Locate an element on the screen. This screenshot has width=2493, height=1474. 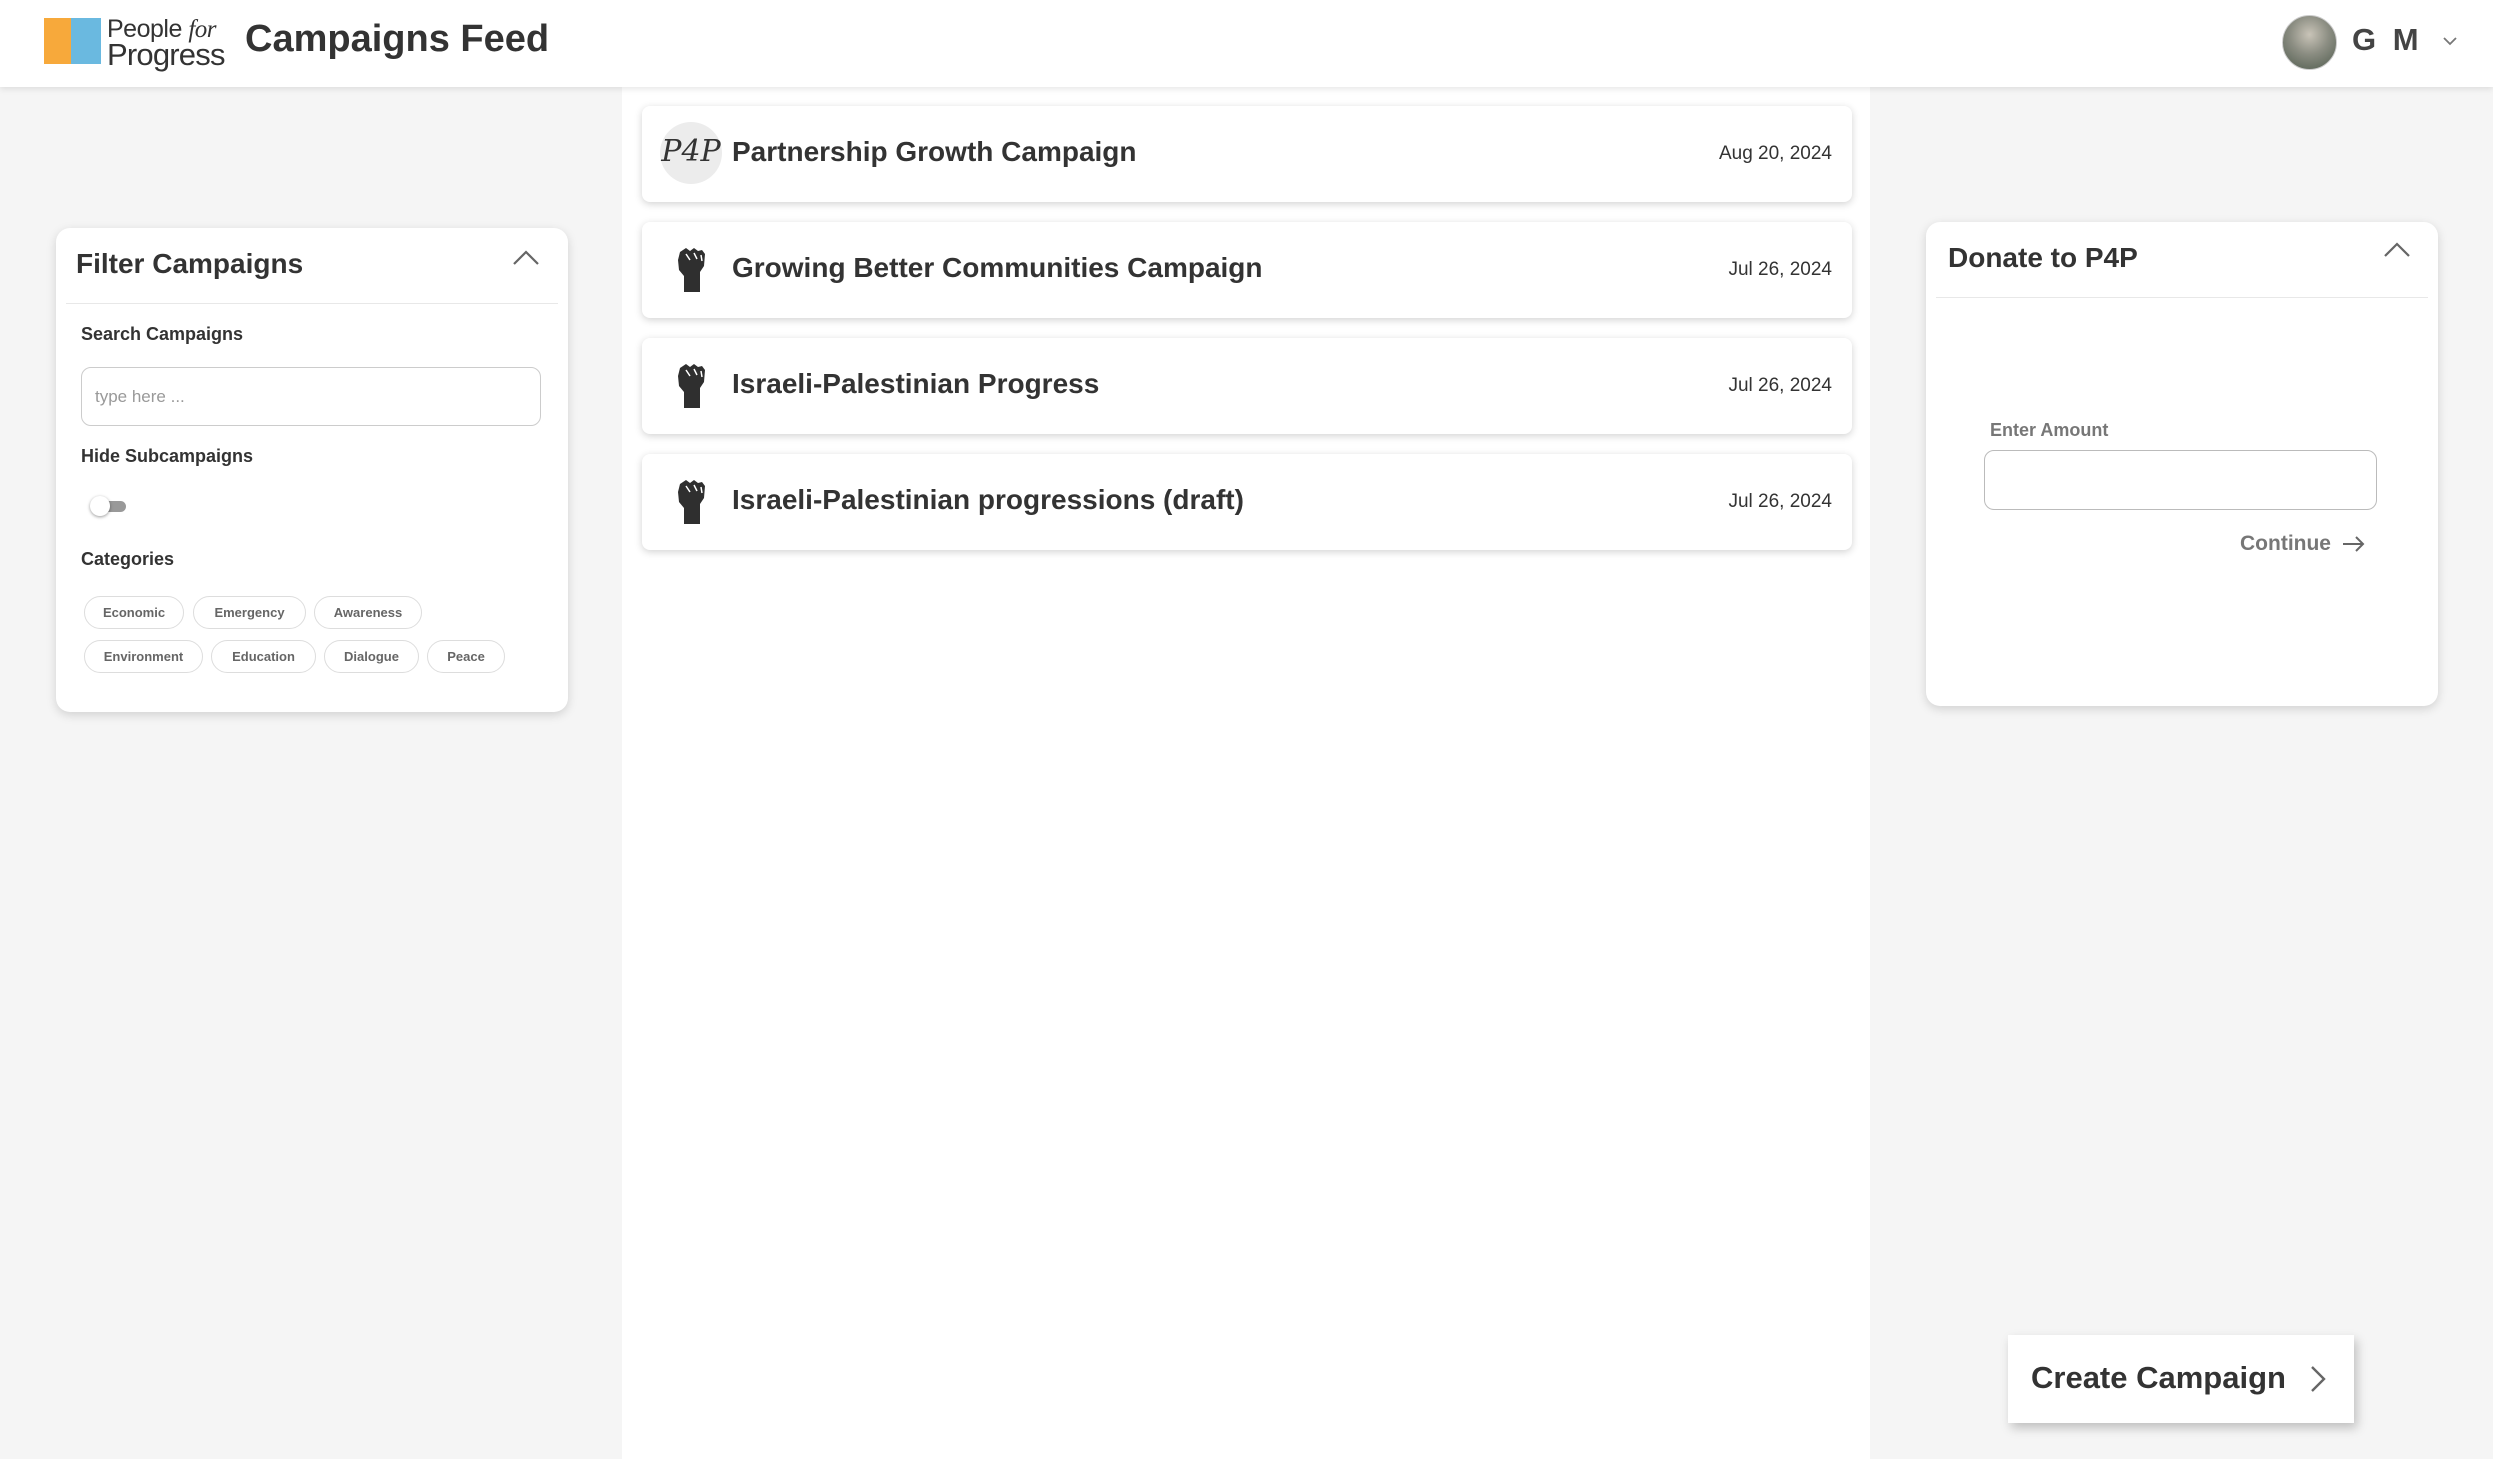
categories-label: Categories is located at coordinates (128, 559).